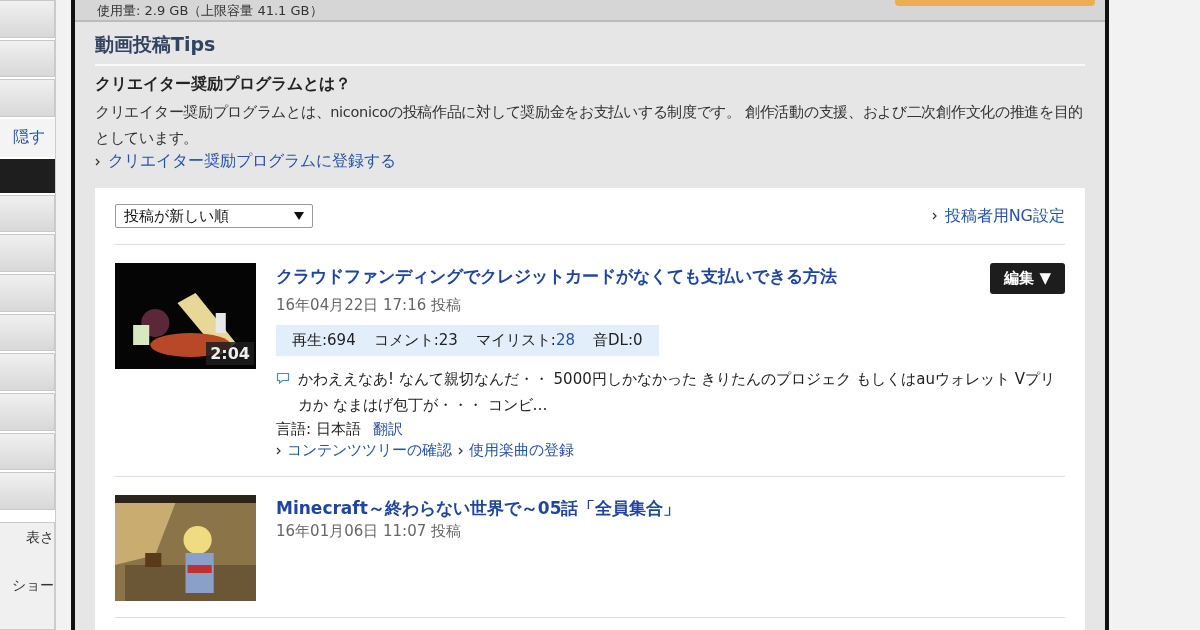  Describe the element at coordinates (415, 340) in the screenshot. I see `stat-text: コメント:23` at that location.